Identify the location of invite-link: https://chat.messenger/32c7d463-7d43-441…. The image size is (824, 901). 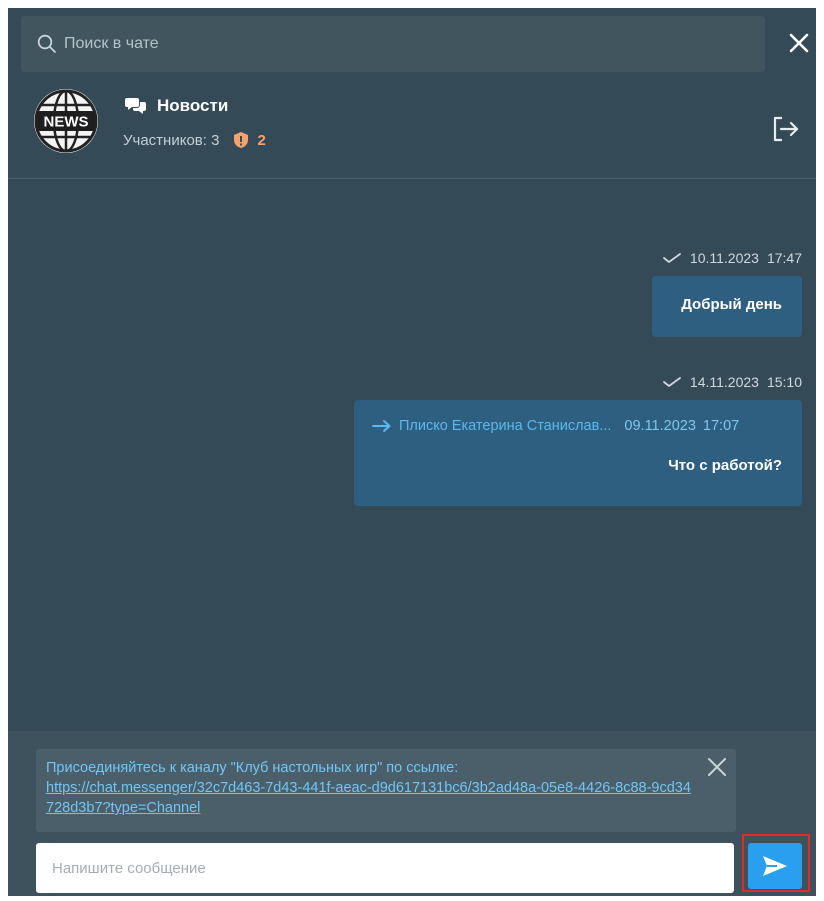
(368, 798).